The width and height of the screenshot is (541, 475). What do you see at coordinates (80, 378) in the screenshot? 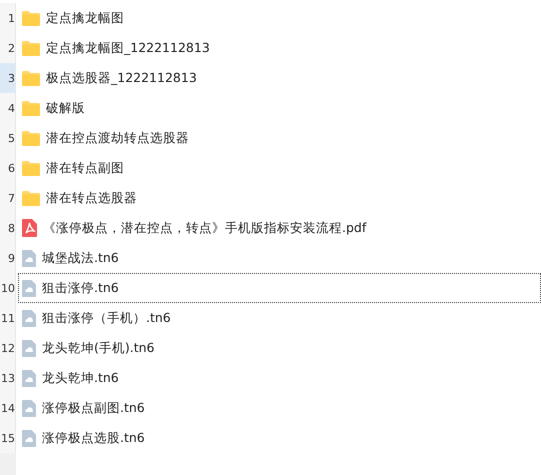
I see `file-name: 龙头乾坤.tn6` at bounding box center [80, 378].